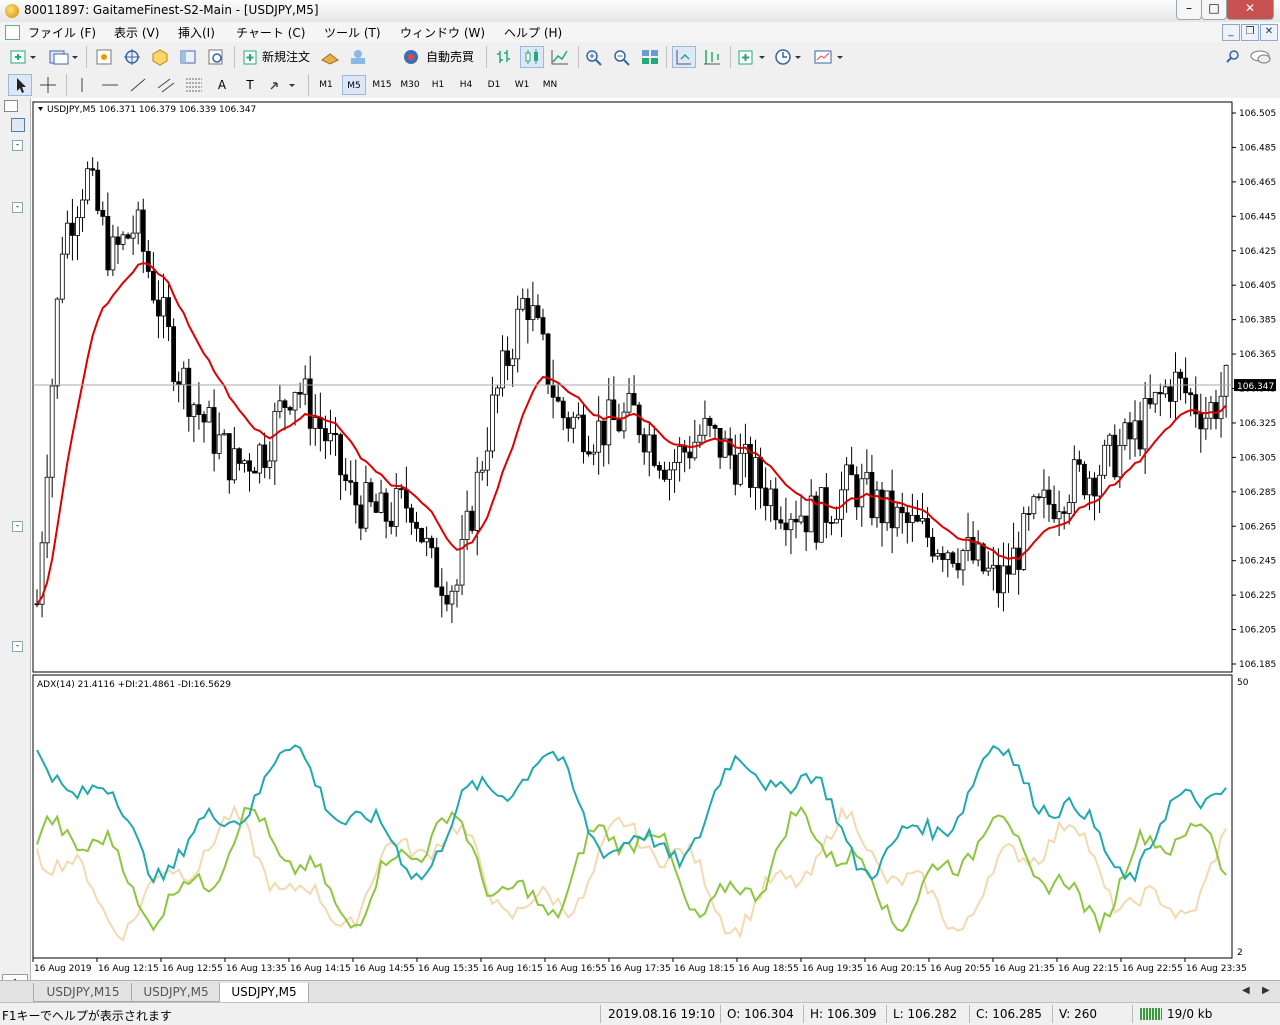  What do you see at coordinates (438, 85) in the screenshot?
I see `timeframe-h1: H1` at bounding box center [438, 85].